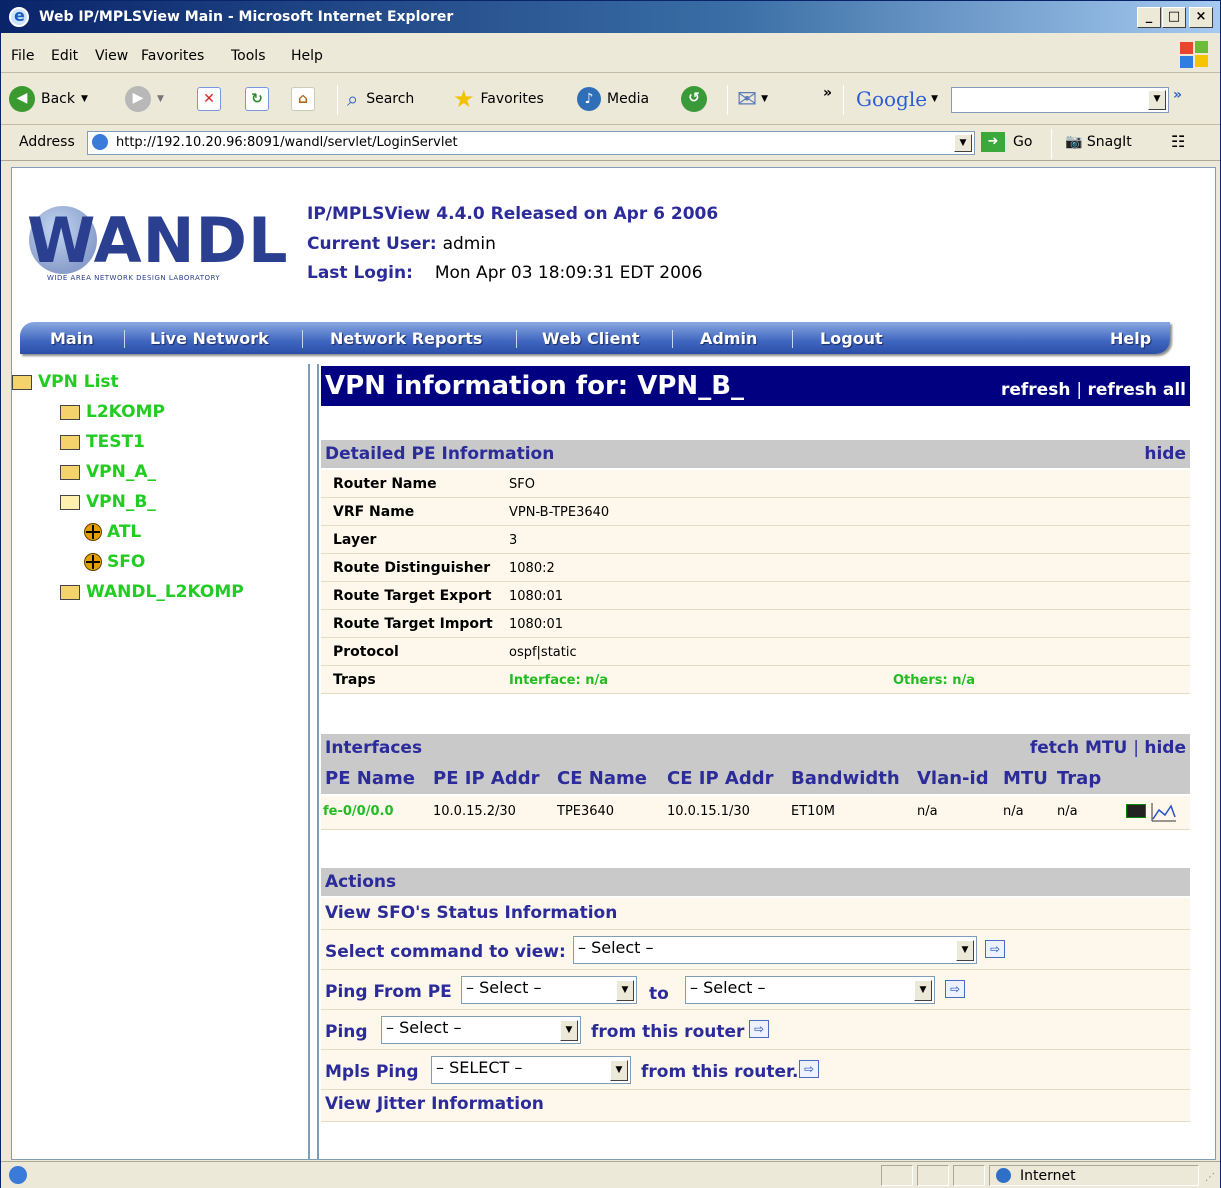 The width and height of the screenshot is (1221, 1188). What do you see at coordinates (845, 778) in the screenshot?
I see `col-bandwidth: Bandwidth` at bounding box center [845, 778].